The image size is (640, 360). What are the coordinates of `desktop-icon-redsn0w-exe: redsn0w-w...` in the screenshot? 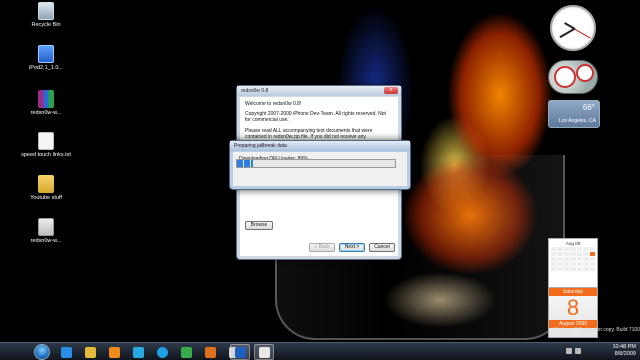 It's located at (46, 231).